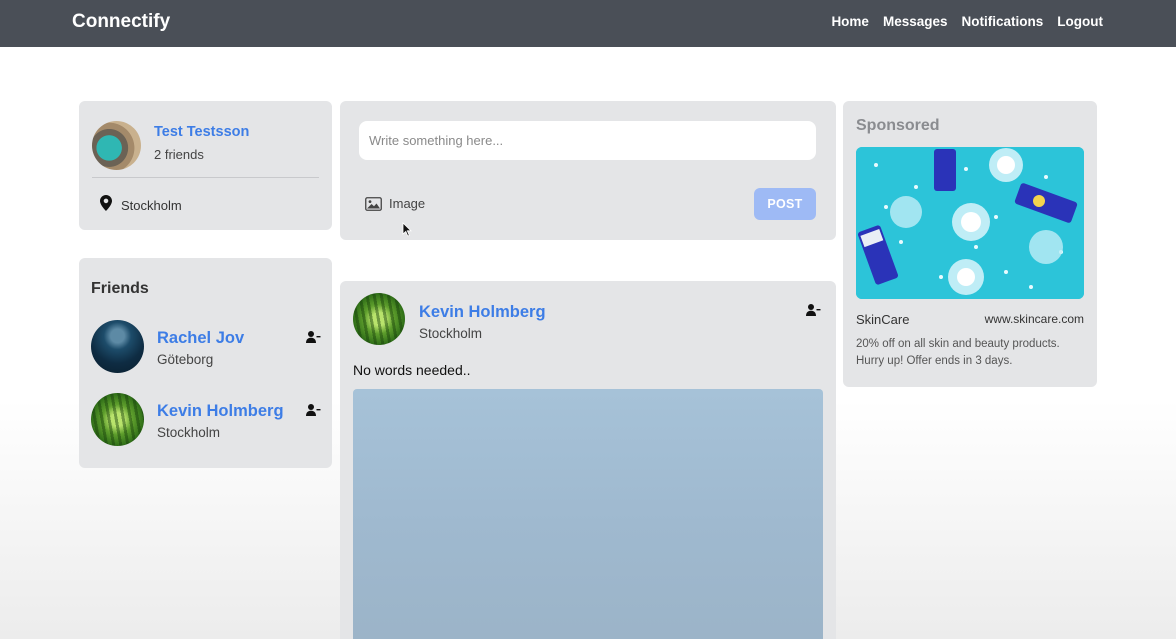 The image size is (1176, 639). What do you see at coordinates (106, 203) in the screenshot?
I see `location-pin-icon` at bounding box center [106, 203].